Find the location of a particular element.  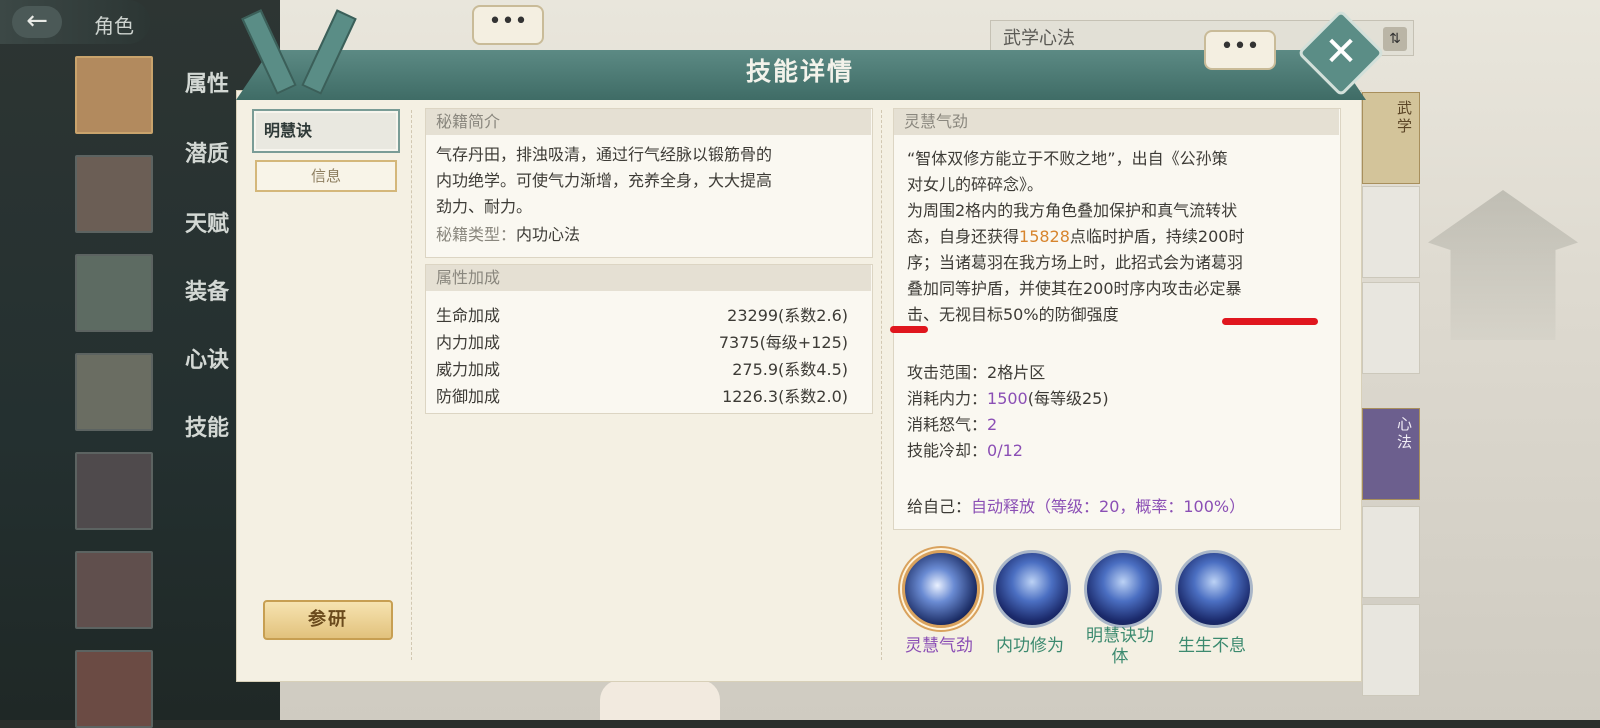

cooldown: 技能冷却：0/12 is located at coordinates (965, 451).